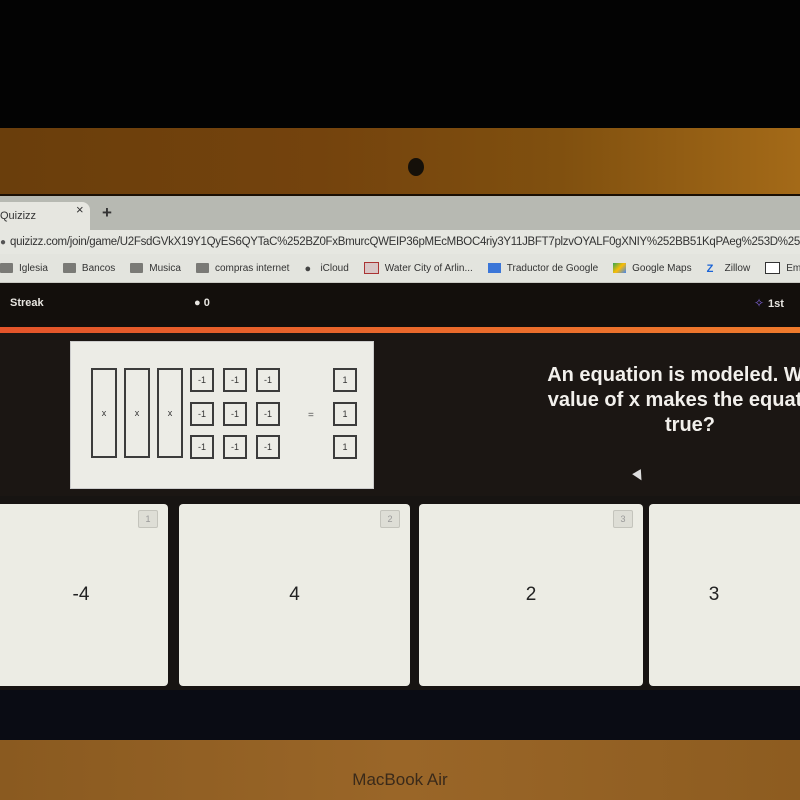 This screenshot has width=800, height=800. Describe the element at coordinates (759, 303) in the screenshot. I see `medal-icon: ✧` at that location.